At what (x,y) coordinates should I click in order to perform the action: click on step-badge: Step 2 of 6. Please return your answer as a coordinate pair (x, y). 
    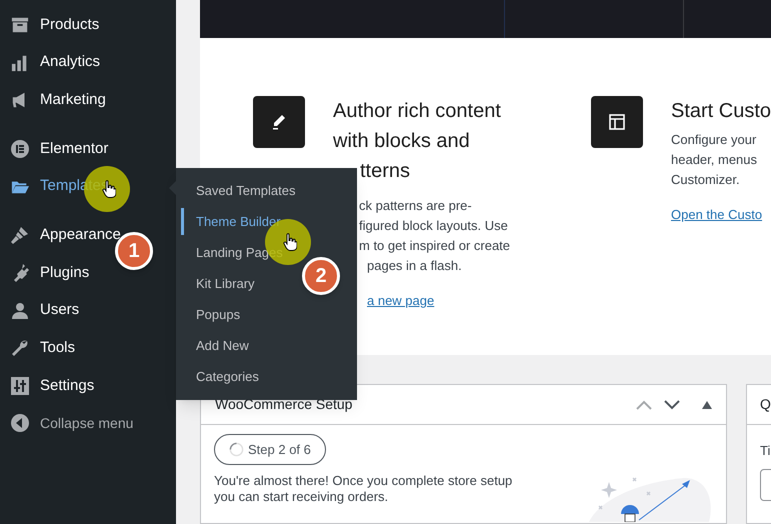
    Looking at the image, I should click on (270, 449).